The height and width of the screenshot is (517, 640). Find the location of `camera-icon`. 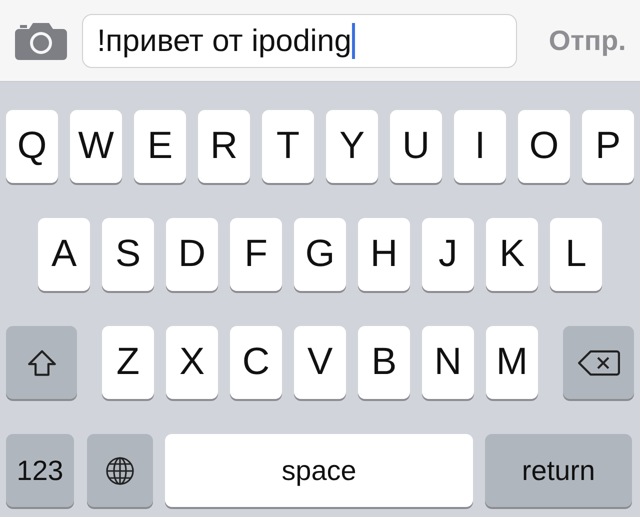

camera-icon is located at coordinates (41, 41).